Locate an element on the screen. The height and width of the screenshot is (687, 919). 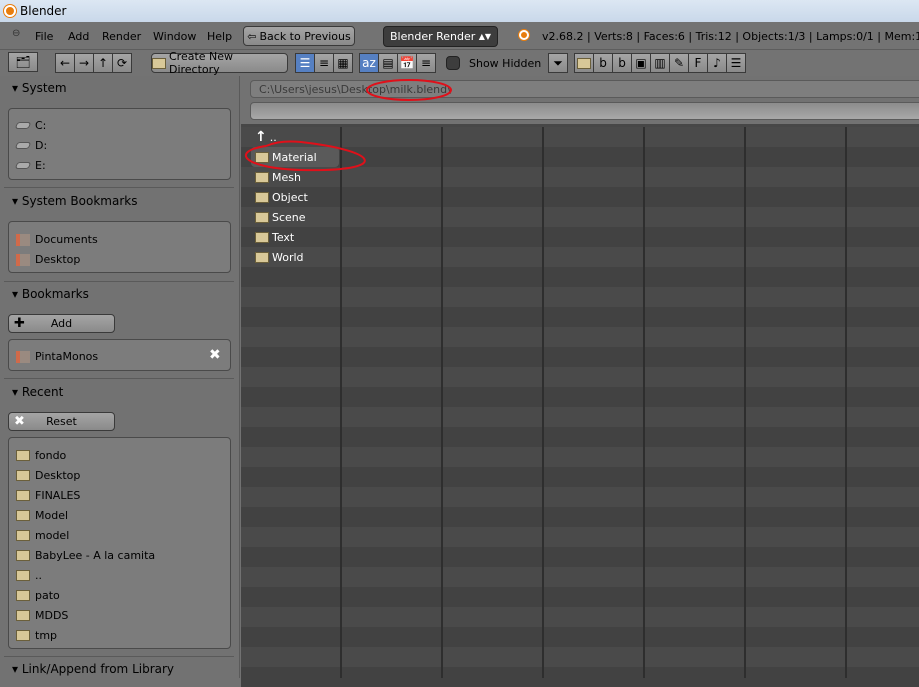
recent-item: .. is located at coordinates (29, 575).